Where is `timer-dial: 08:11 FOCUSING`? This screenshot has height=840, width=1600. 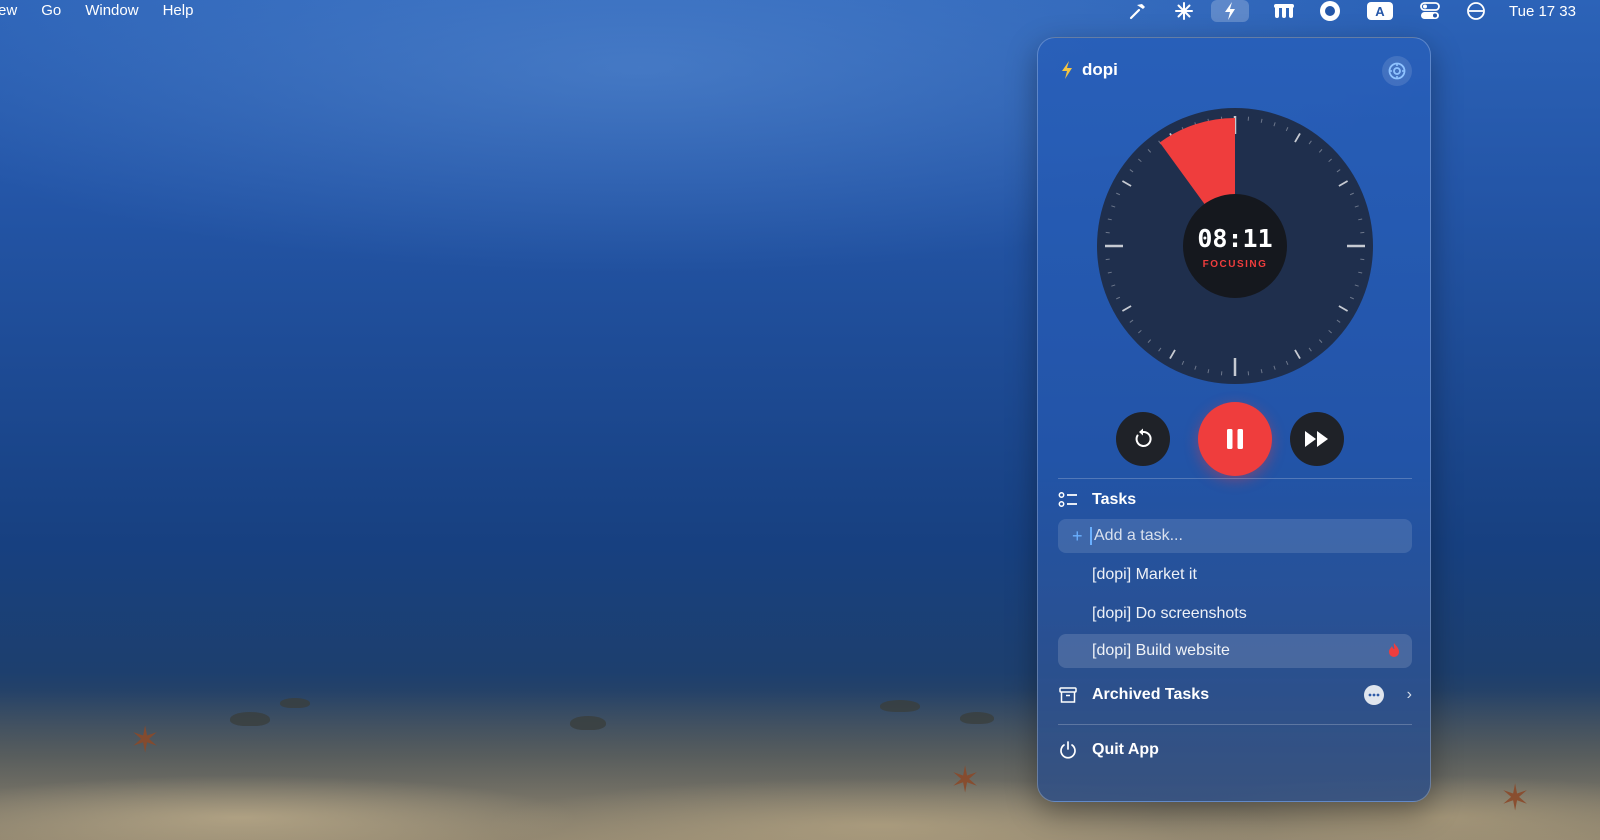 timer-dial: 08:11 FOCUSING is located at coordinates (1235, 246).